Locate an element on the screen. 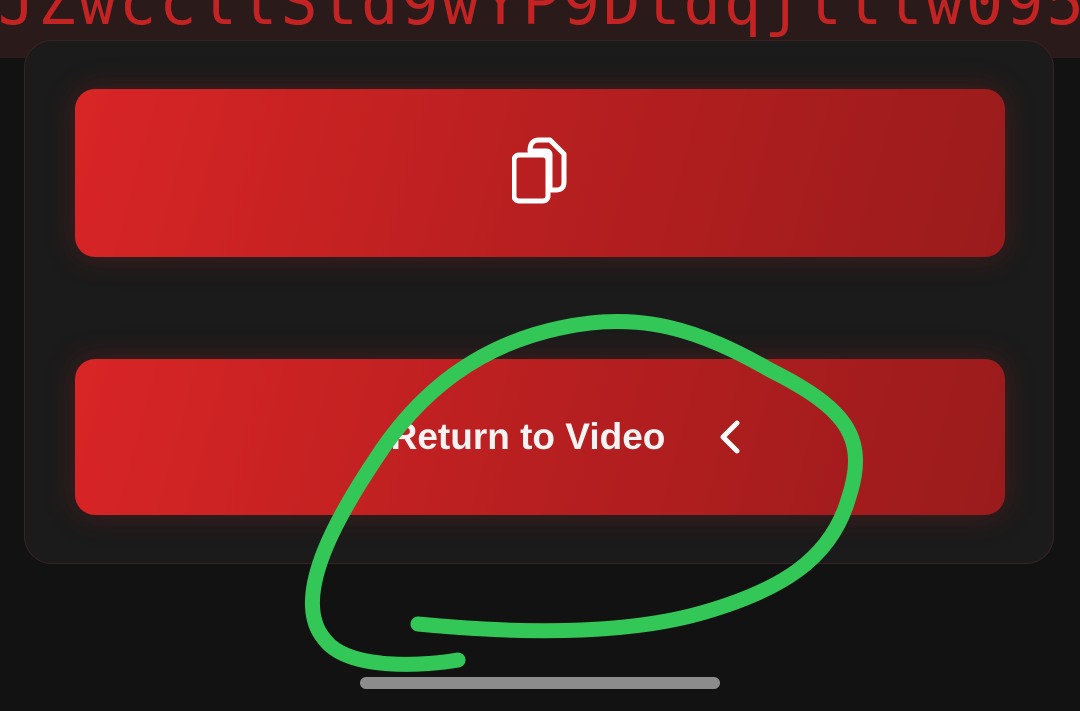  return-to-video-label: Return to Video is located at coordinates (528, 436).